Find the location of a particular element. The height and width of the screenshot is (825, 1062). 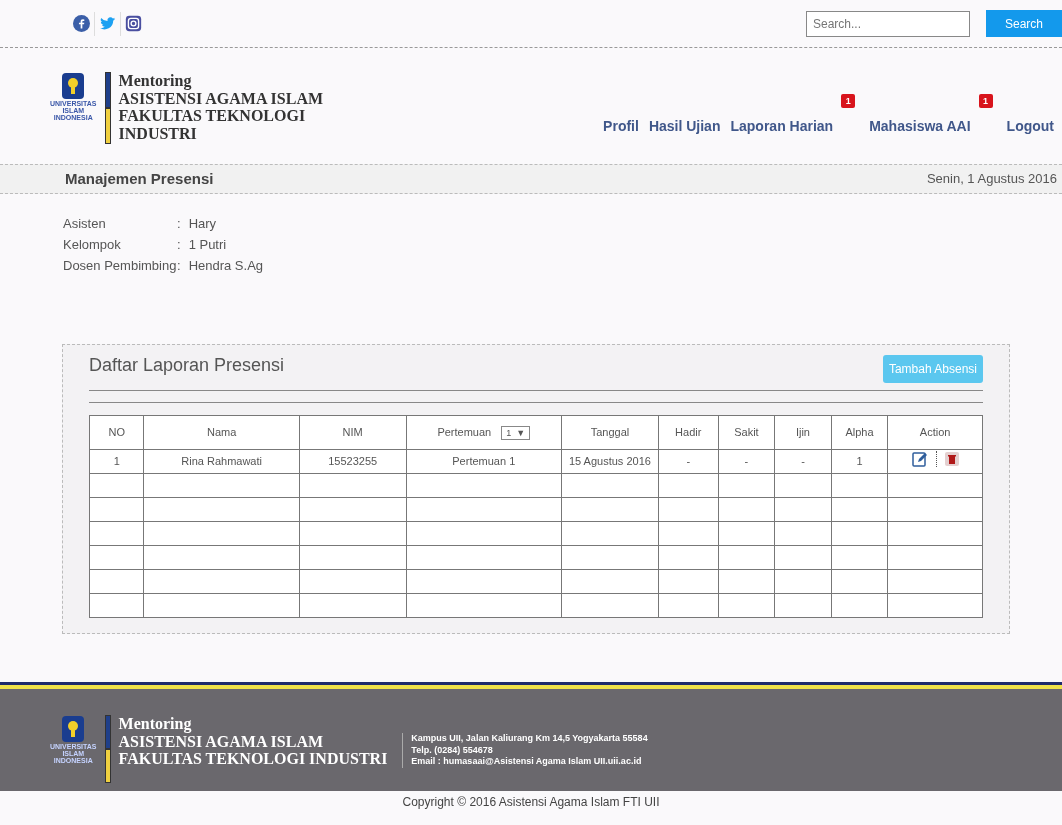

column-header: NIM is located at coordinates (352, 432).